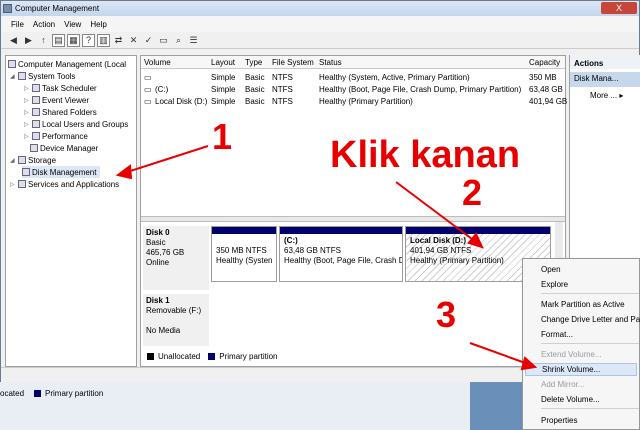  What do you see at coordinates (222, 136) in the screenshot?
I see `annotation-step-1: 1` at bounding box center [222, 136].